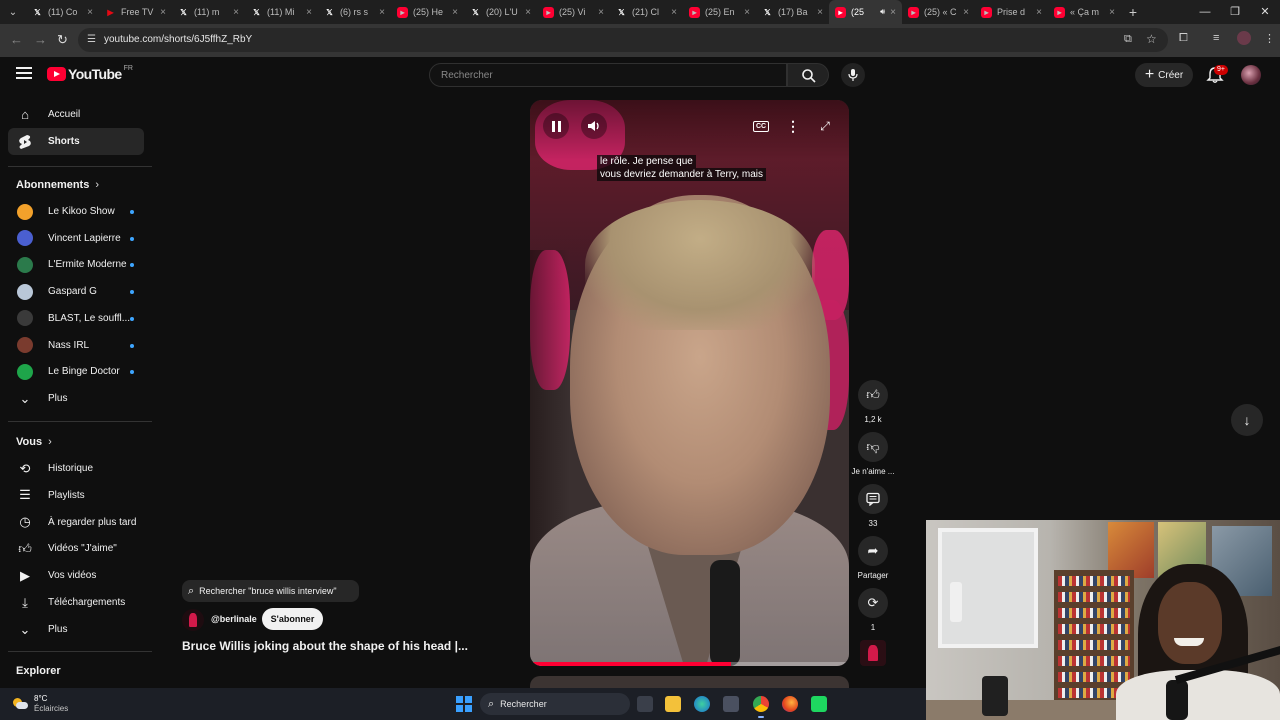 The height and width of the screenshot is (720, 1280). What do you see at coordinates (76, 238) in the screenshot?
I see `sidebar-item-subscription: Vincent Lapierre` at bounding box center [76, 238].